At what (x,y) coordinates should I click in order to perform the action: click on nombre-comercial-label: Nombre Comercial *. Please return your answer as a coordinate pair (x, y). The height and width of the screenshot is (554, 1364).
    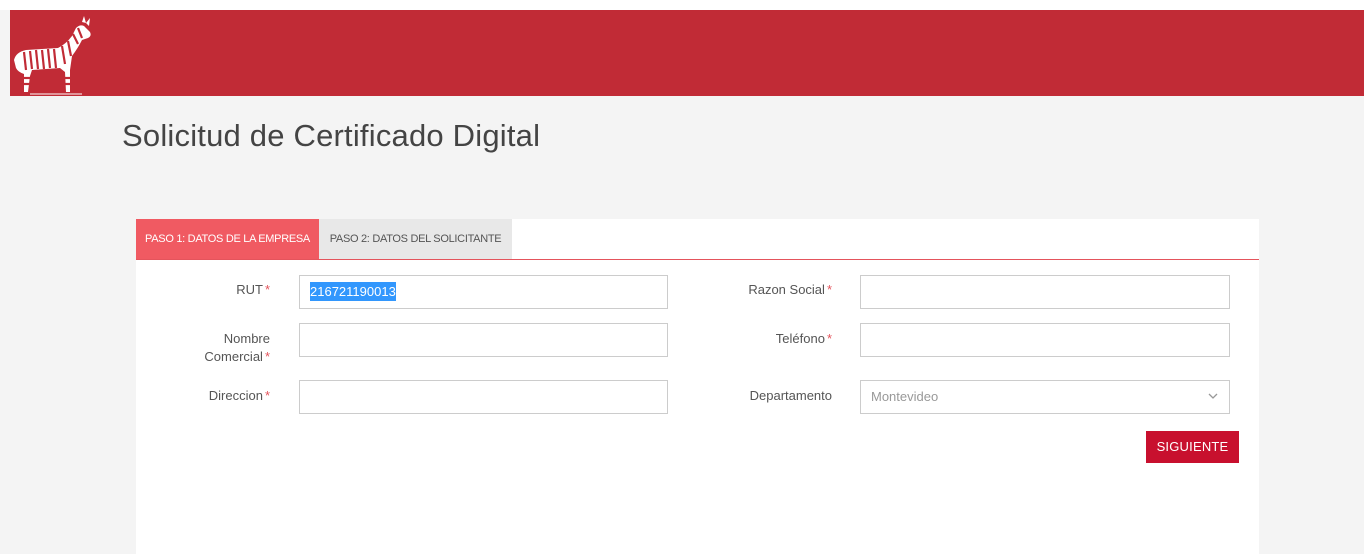
    Looking at the image, I should click on (208, 348).